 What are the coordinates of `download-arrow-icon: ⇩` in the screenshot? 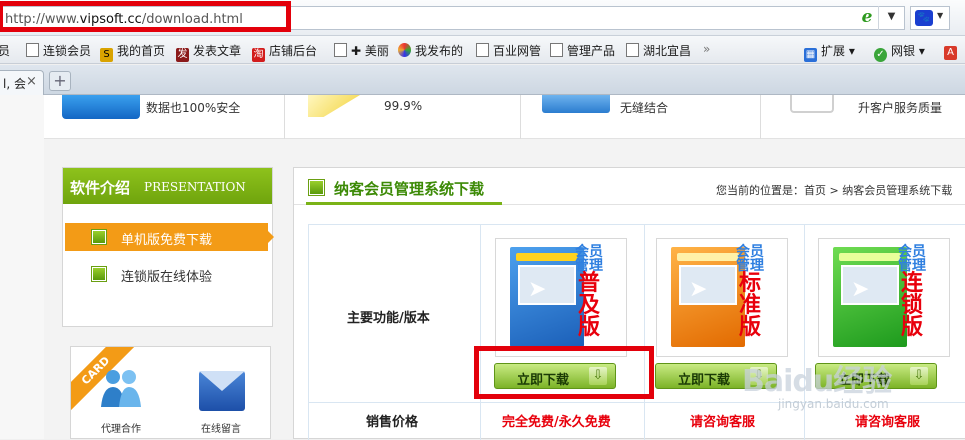 It's located at (919, 376).